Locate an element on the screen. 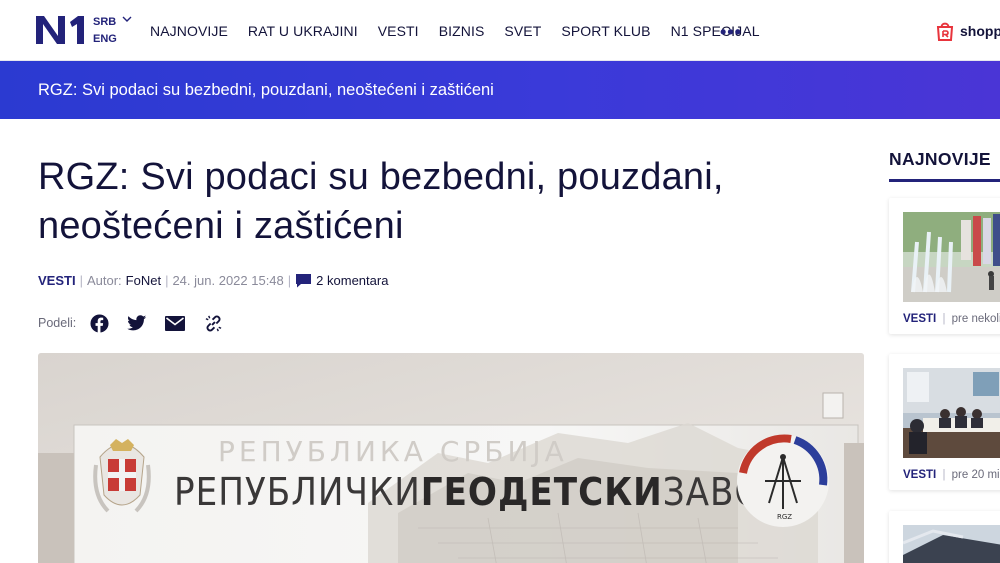  sidebar-title: NAJNOVIJE is located at coordinates (940, 159).